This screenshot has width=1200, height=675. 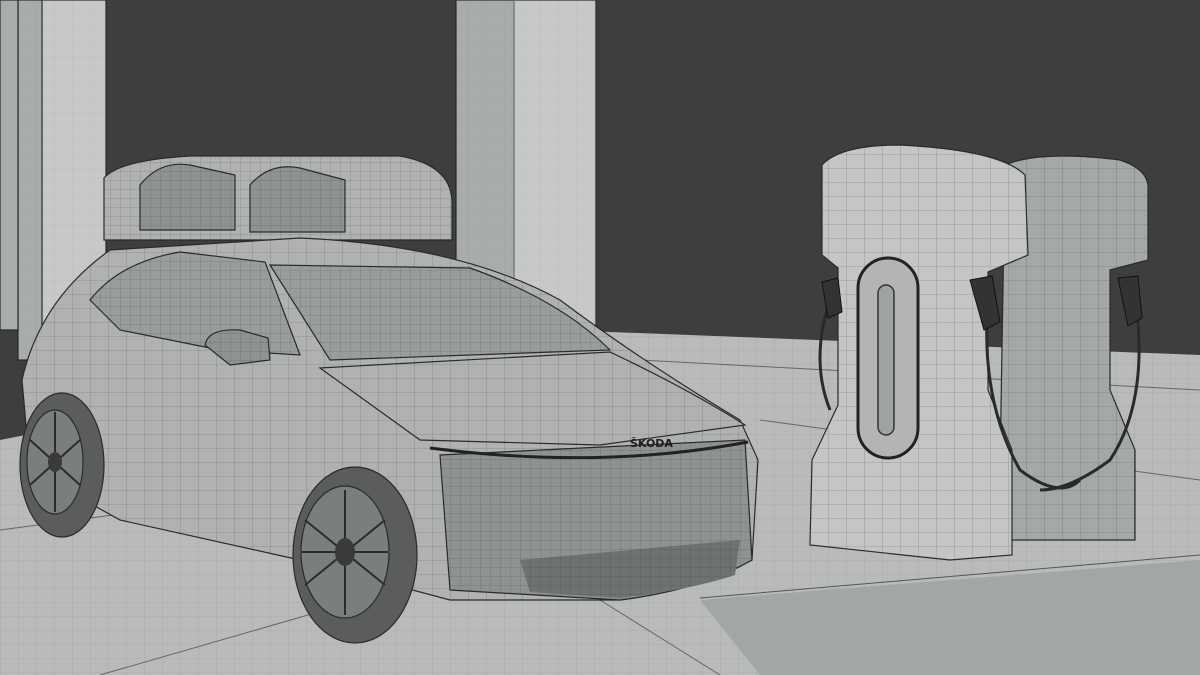 What do you see at coordinates (62, 465) in the screenshot?
I see `rear-wheel` at bounding box center [62, 465].